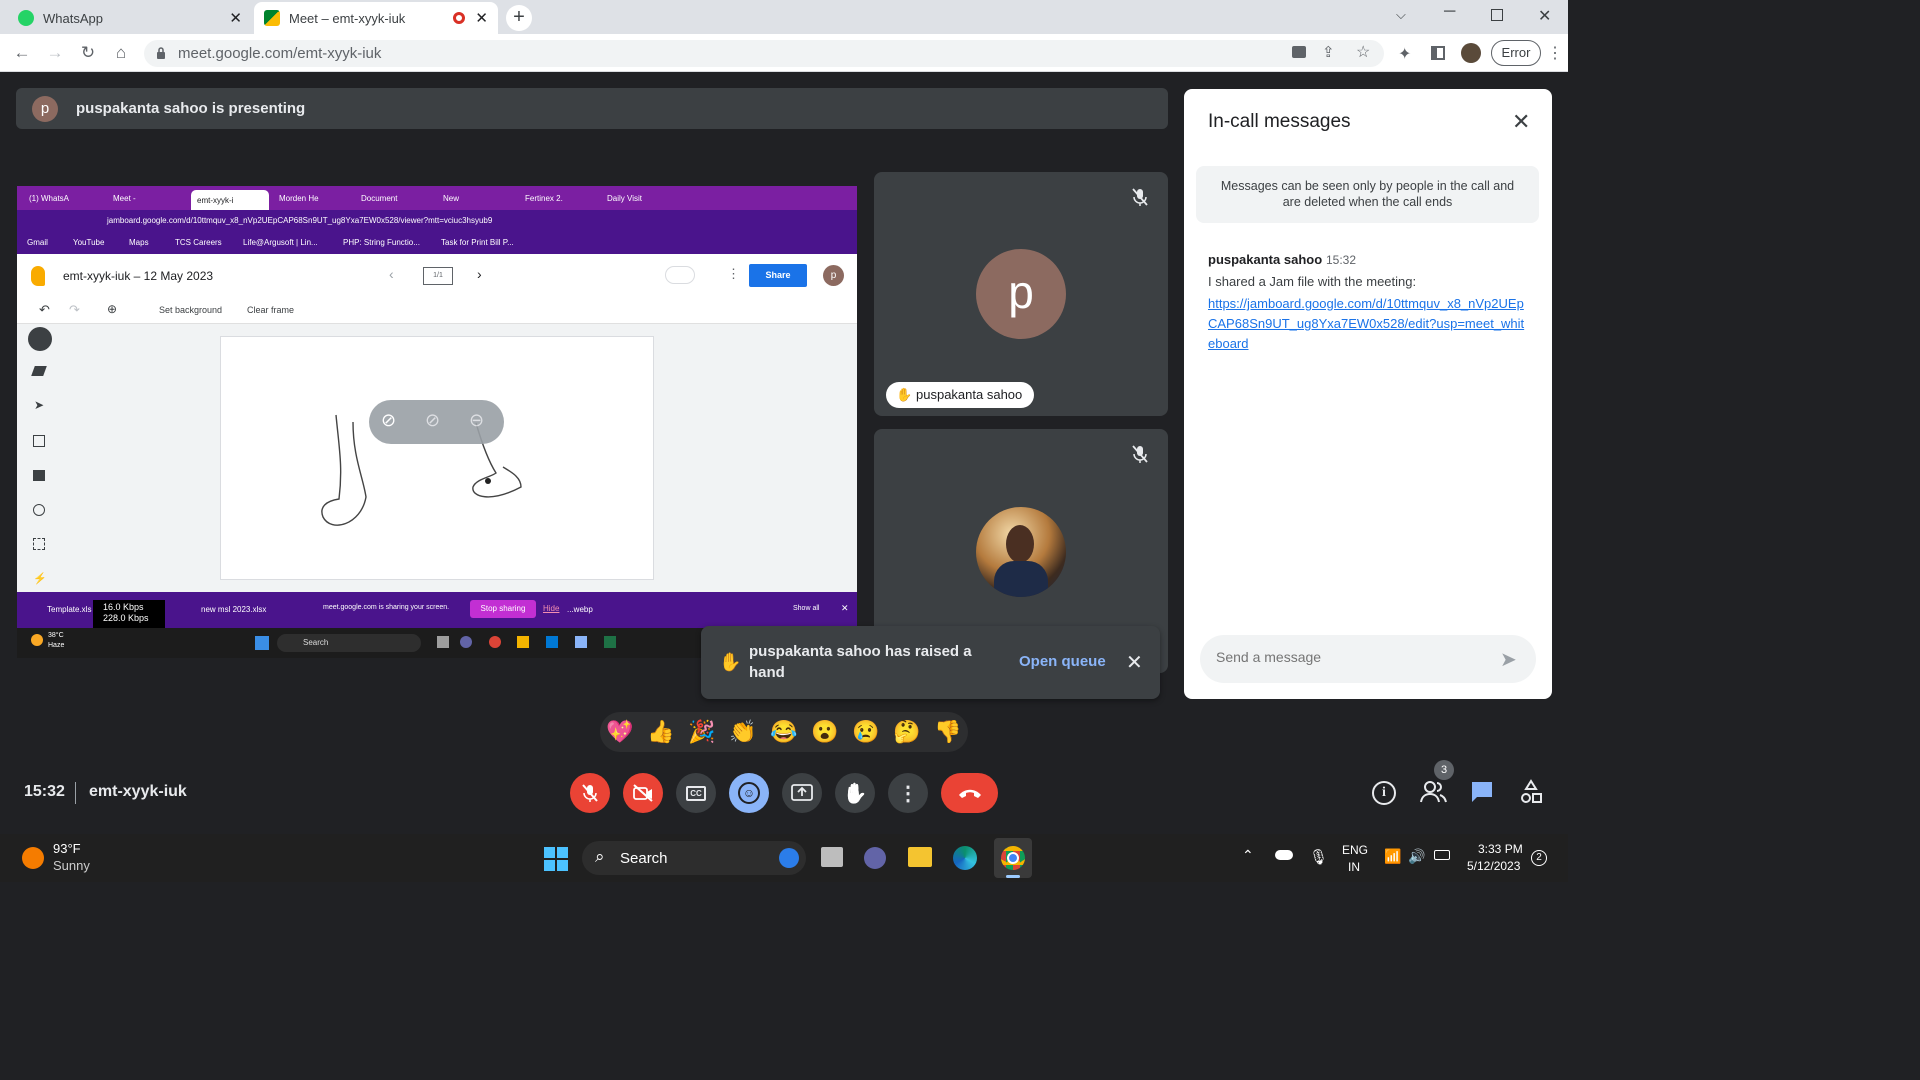 Image resolution: width=1920 pixels, height=1080 pixels. Describe the element at coordinates (71, 865) in the screenshot. I see `weather-desc: Sunny` at that location.